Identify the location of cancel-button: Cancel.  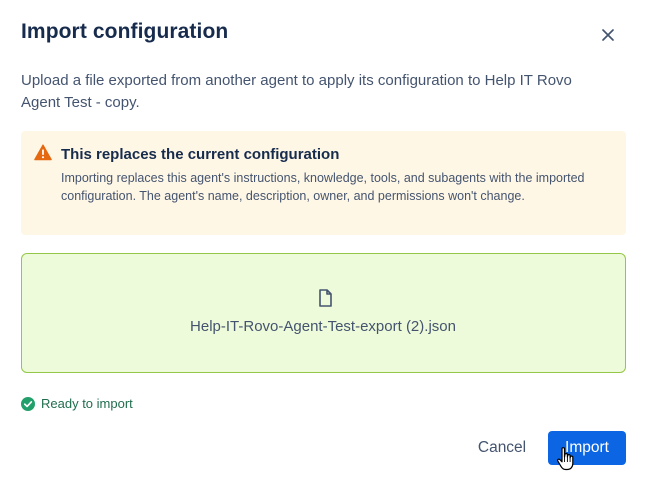
(502, 448).